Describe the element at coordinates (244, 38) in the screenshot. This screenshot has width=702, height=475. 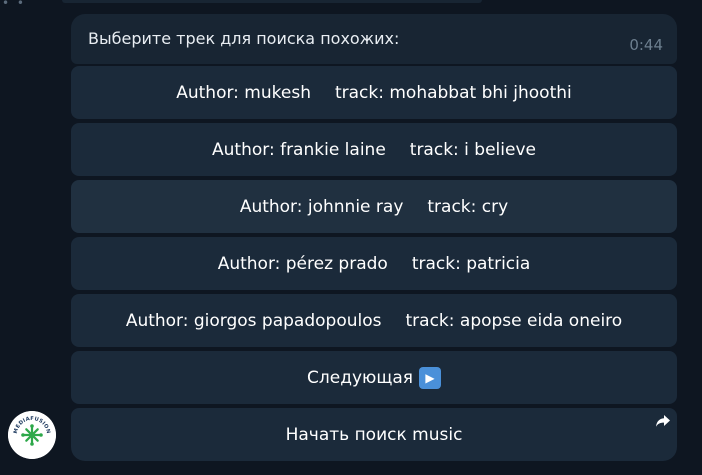
I see `message-text: Выберите трек для поиска похожих:` at that location.